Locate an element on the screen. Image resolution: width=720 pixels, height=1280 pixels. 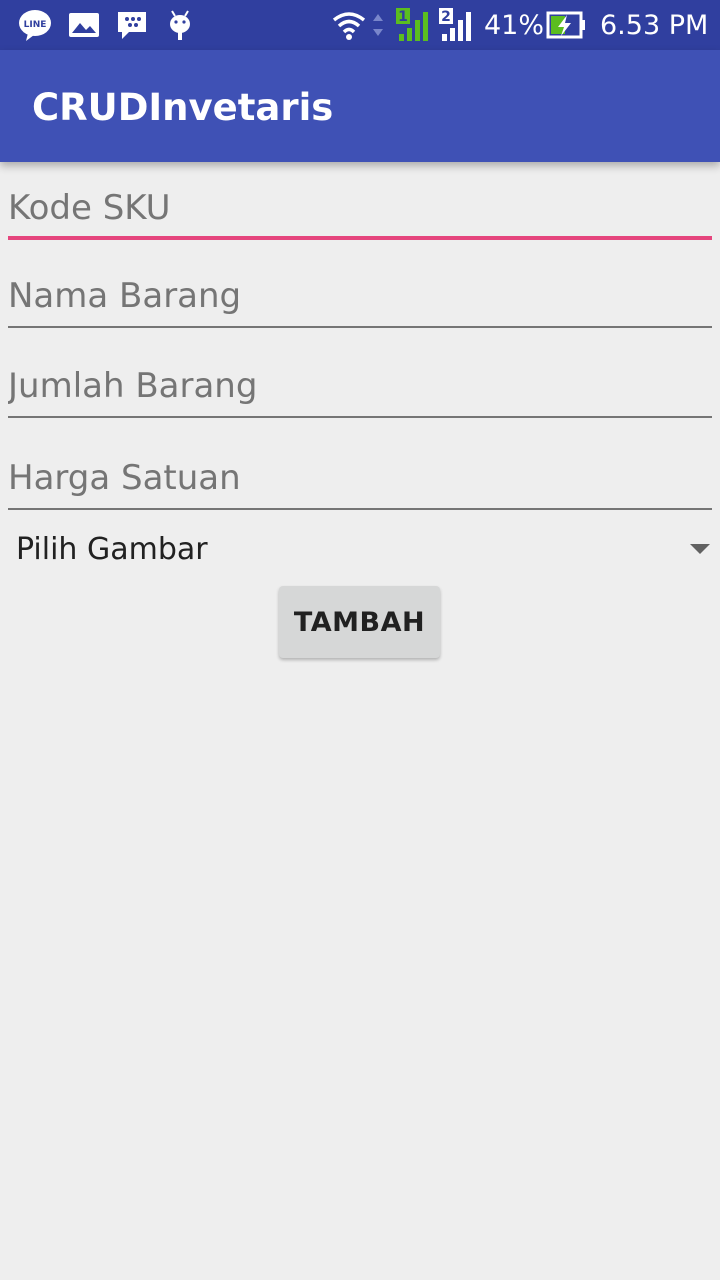
dropdown-arrow-icon is located at coordinates (700, 549).